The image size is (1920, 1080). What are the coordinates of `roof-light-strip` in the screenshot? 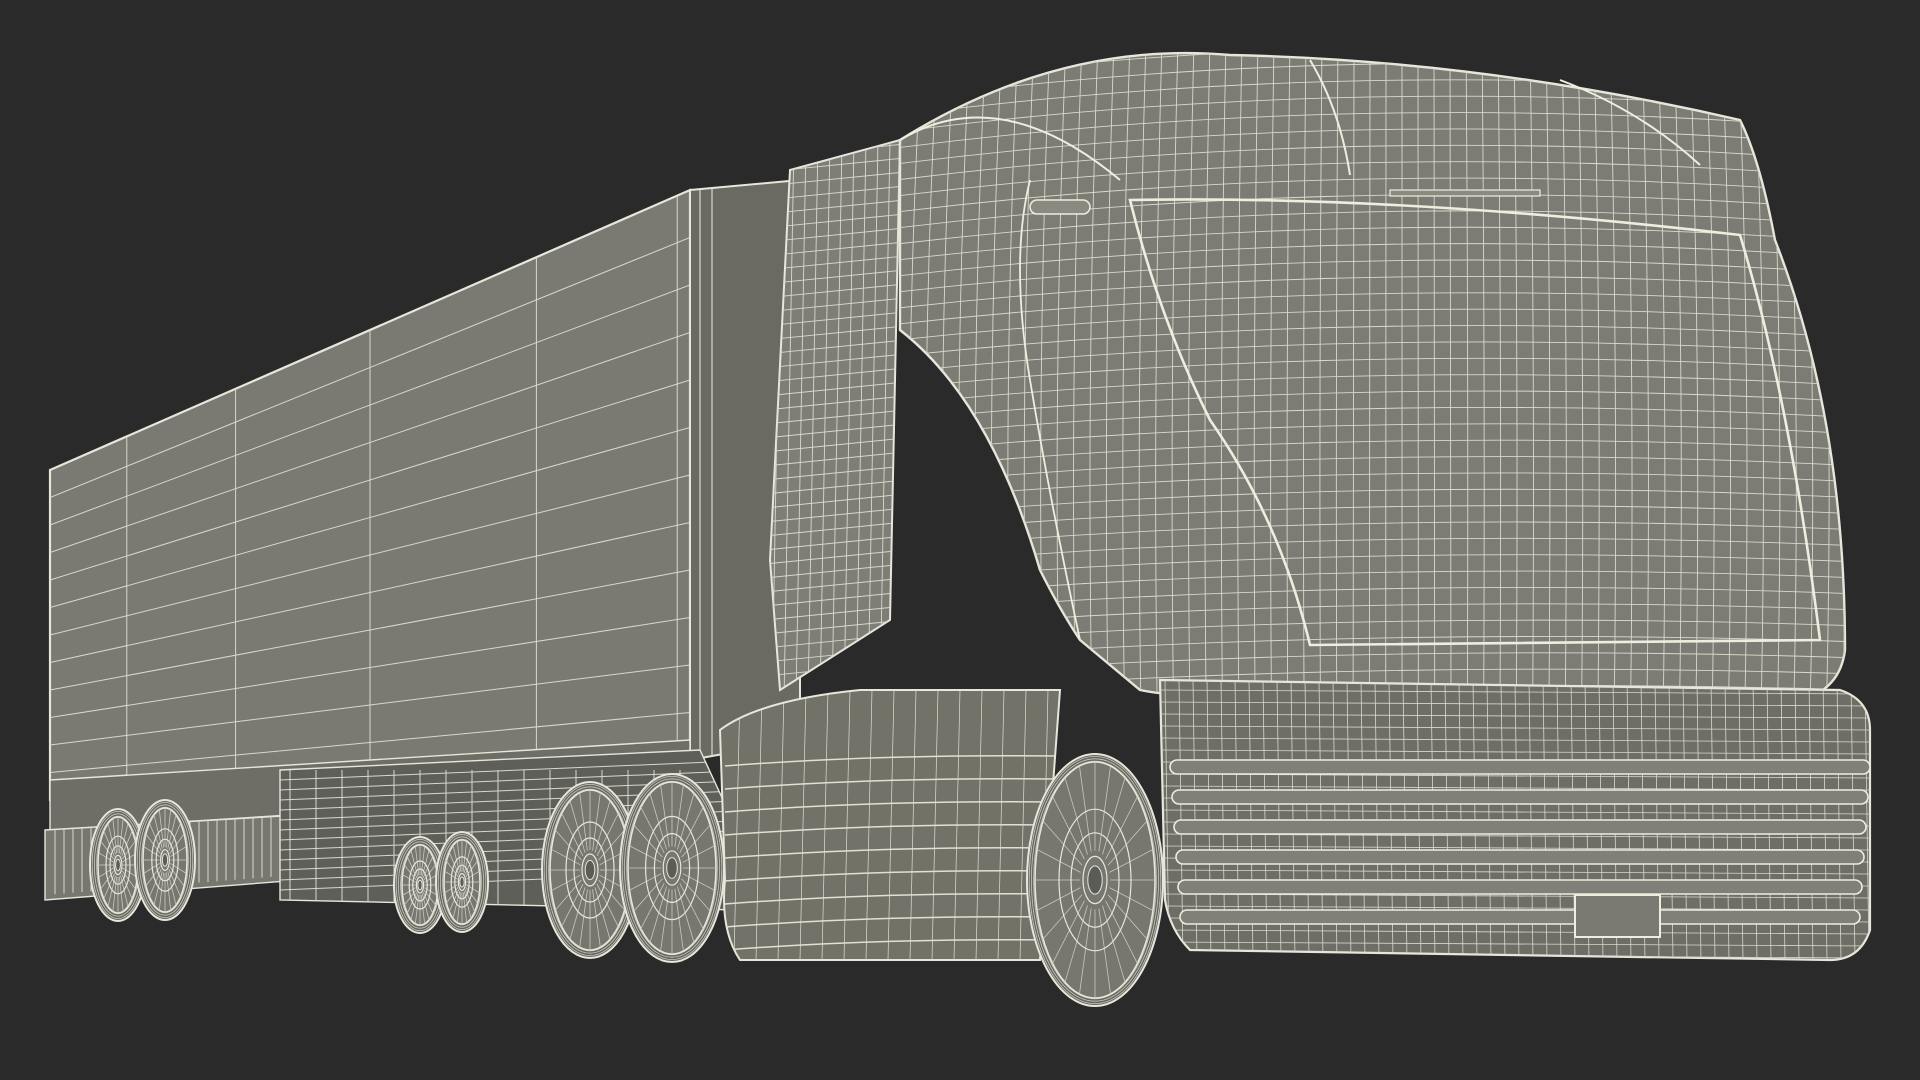 It's located at (1465, 193).